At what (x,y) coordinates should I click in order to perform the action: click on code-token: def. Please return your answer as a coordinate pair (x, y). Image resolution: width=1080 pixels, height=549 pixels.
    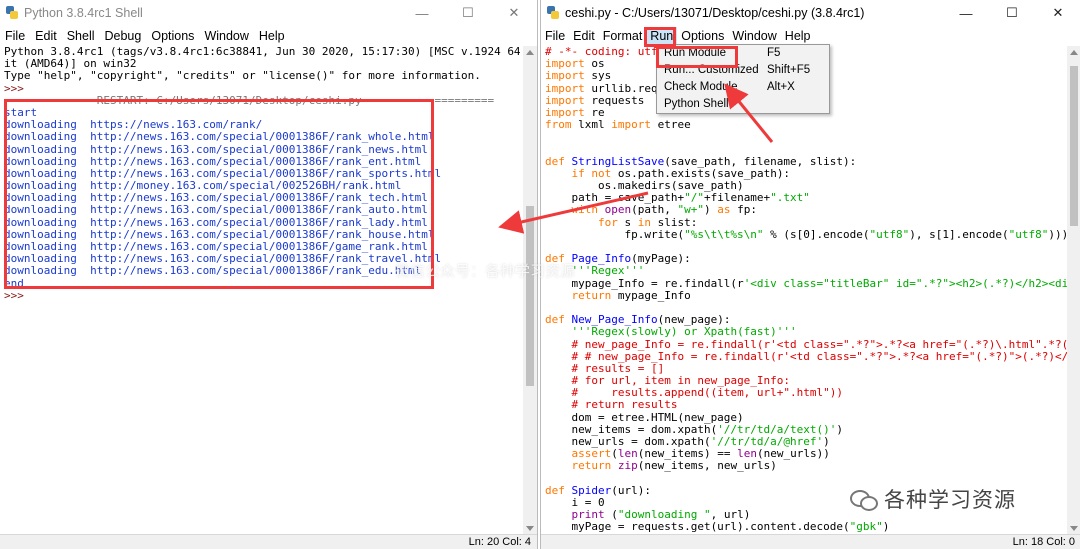
    Looking at the image, I should click on (555, 161).